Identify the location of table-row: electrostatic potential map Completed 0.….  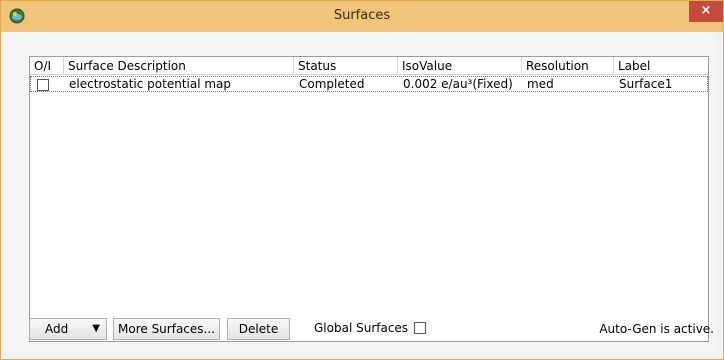
(369, 84).